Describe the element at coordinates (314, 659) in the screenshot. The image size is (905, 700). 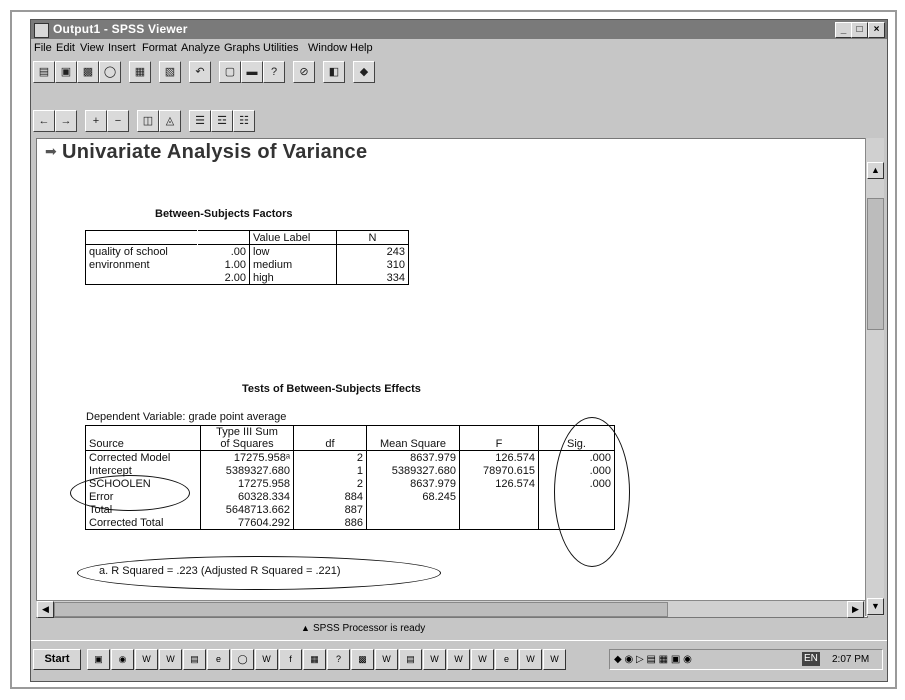
I see `taskbar-app-icon: ▦` at that location.